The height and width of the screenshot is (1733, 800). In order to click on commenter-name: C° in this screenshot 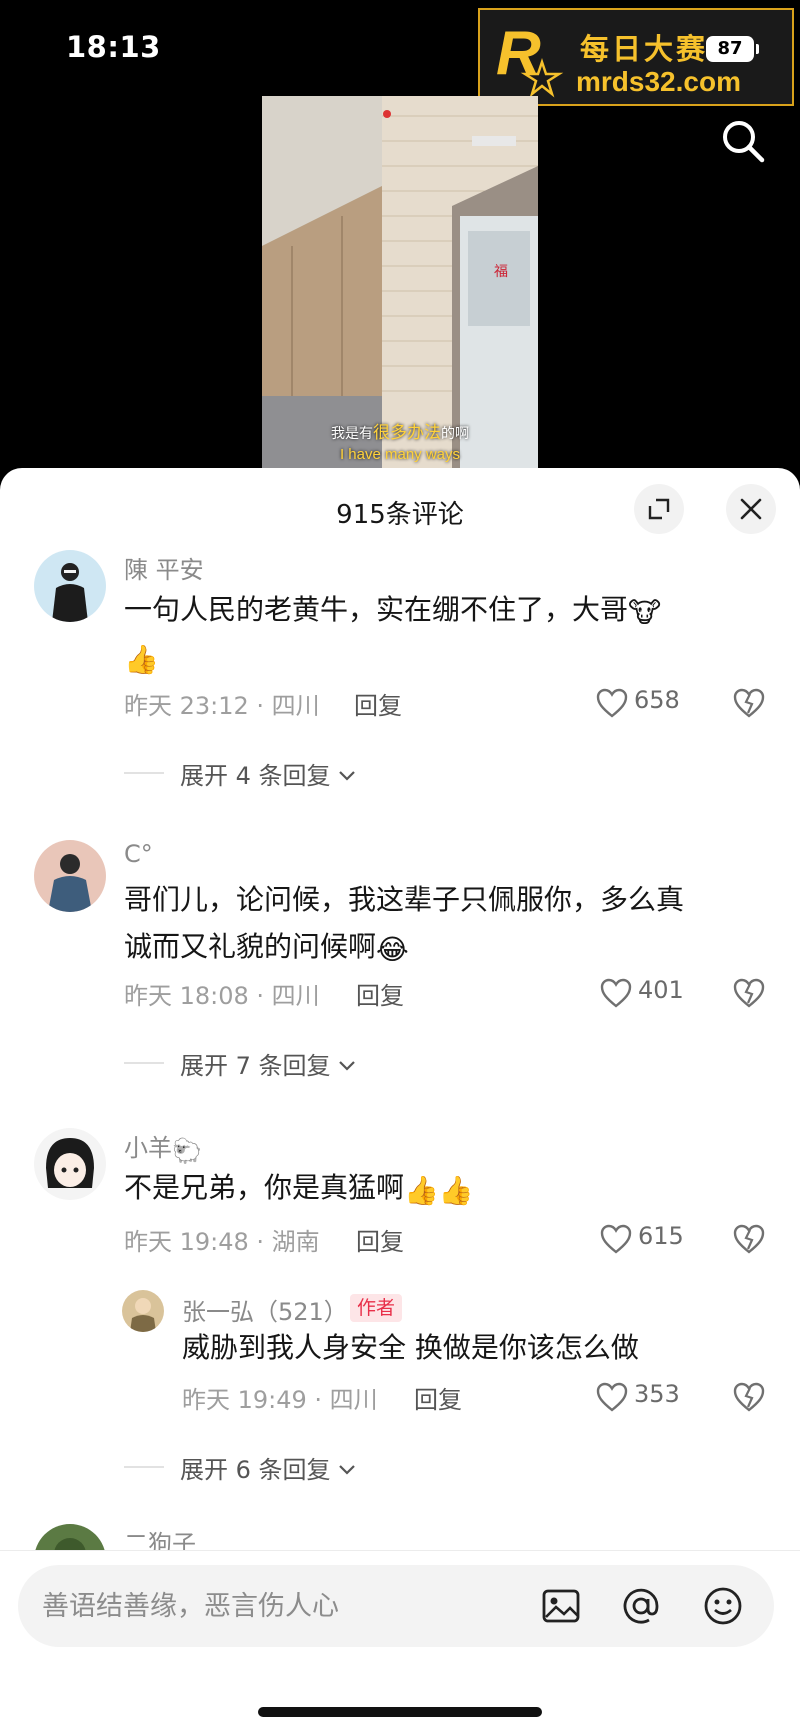, I will do `click(138, 854)`.